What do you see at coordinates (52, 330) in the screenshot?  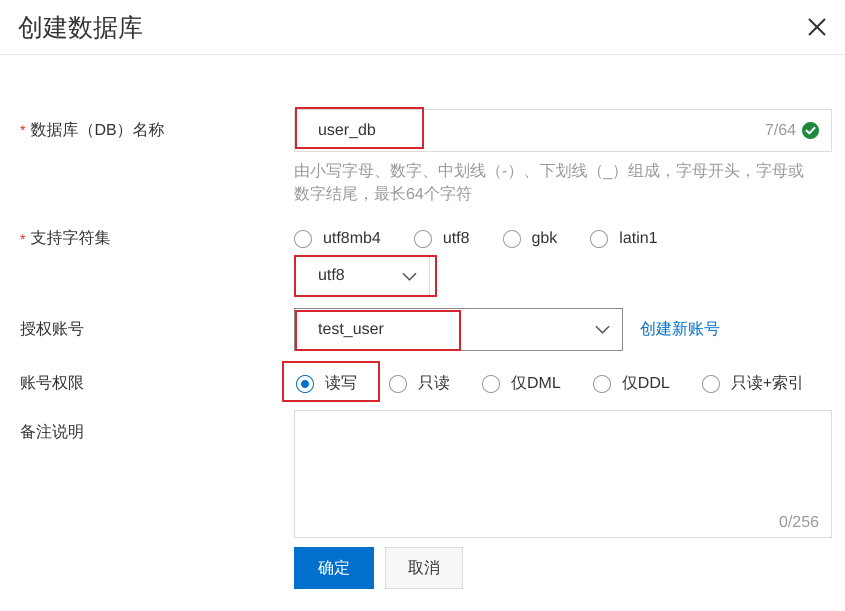 I see `field-label: 授权账号` at bounding box center [52, 330].